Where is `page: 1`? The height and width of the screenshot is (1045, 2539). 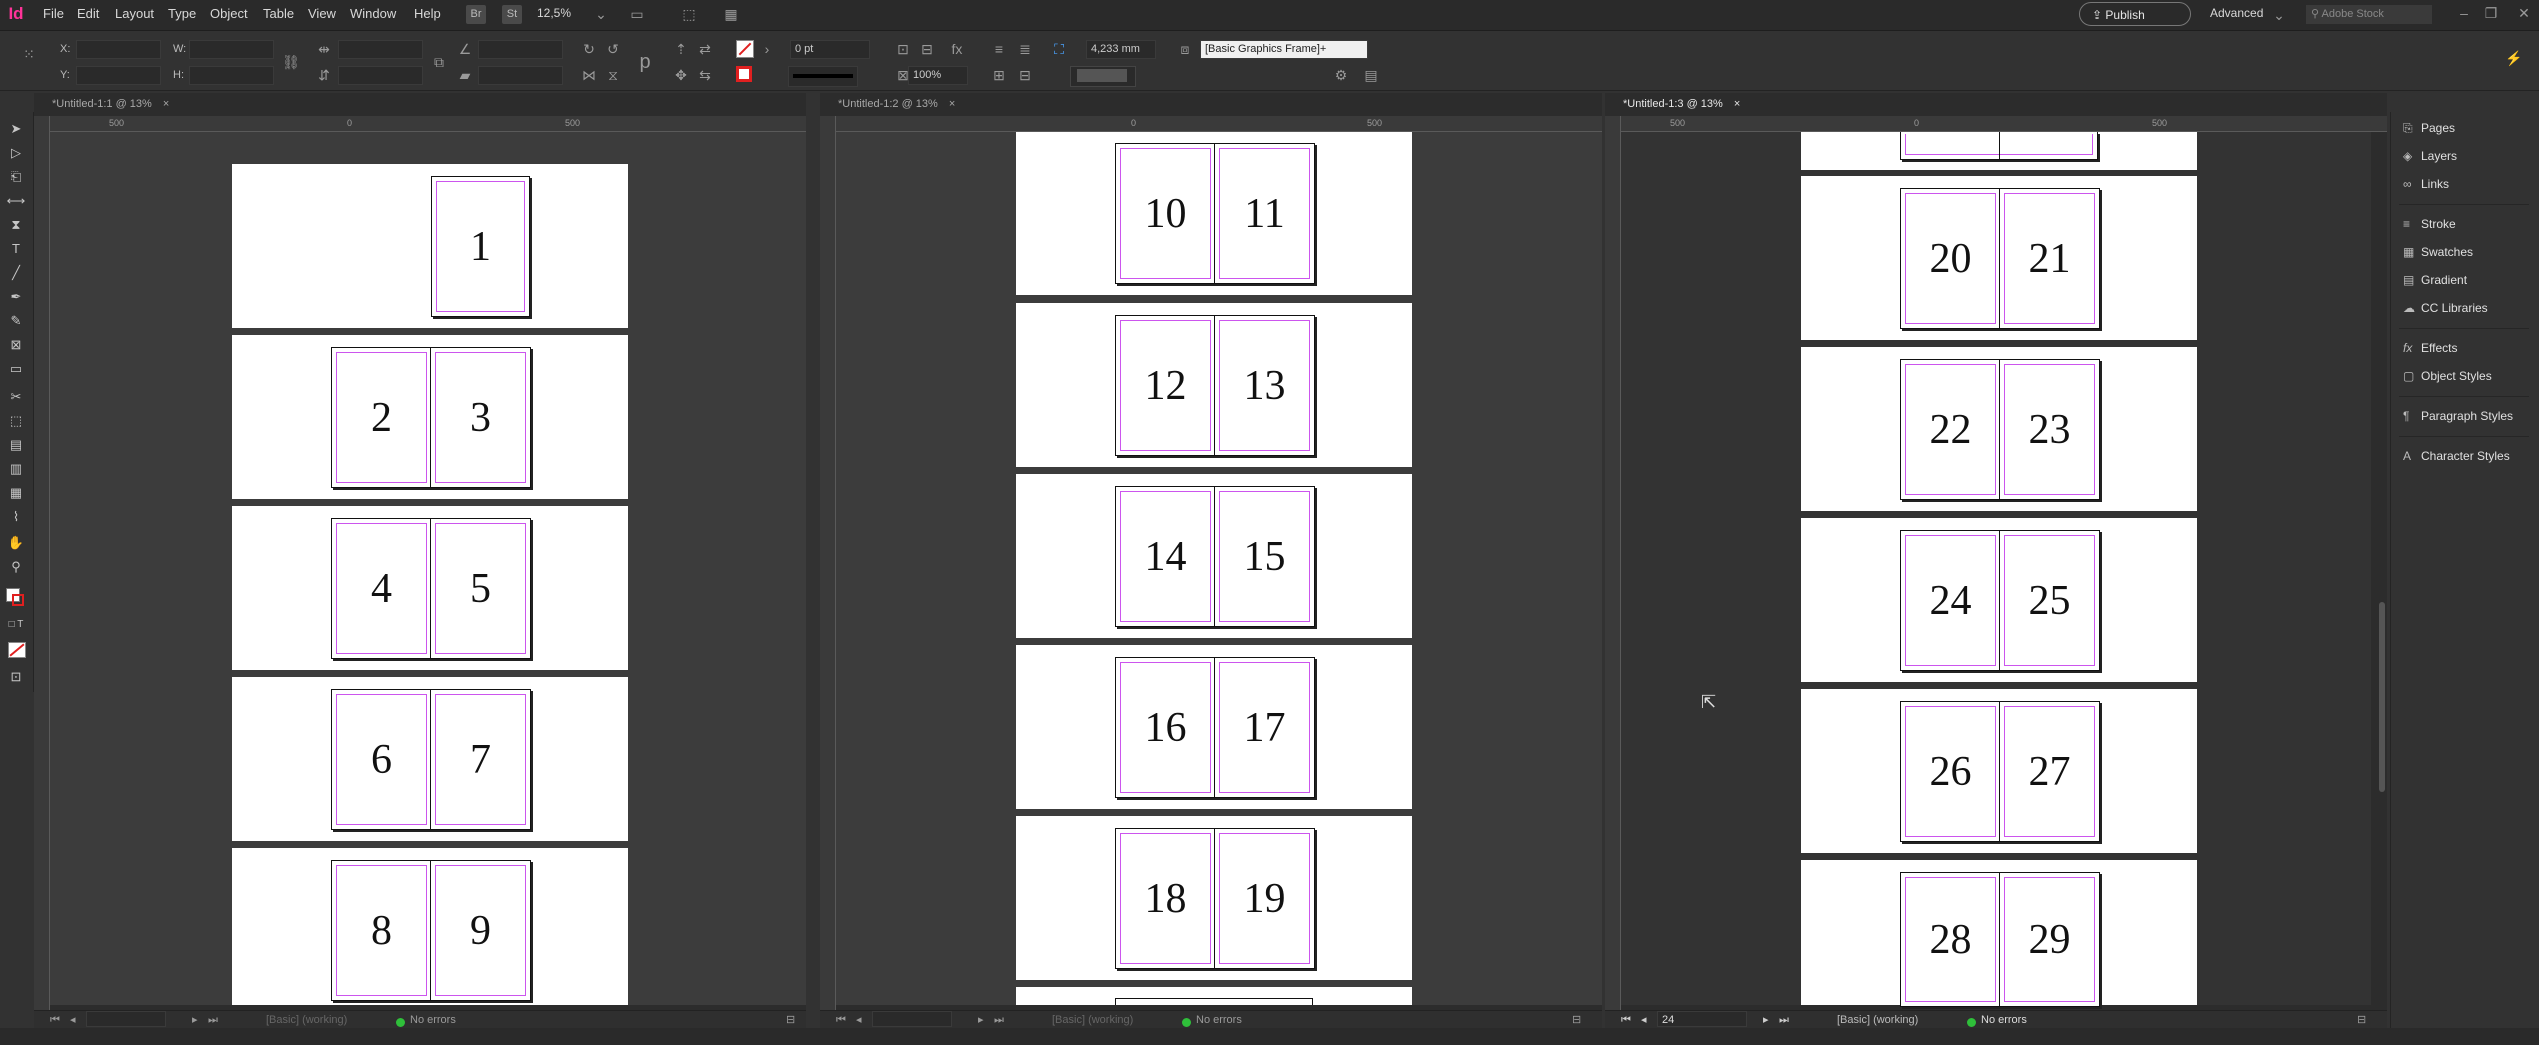 page: 1 is located at coordinates (480, 246).